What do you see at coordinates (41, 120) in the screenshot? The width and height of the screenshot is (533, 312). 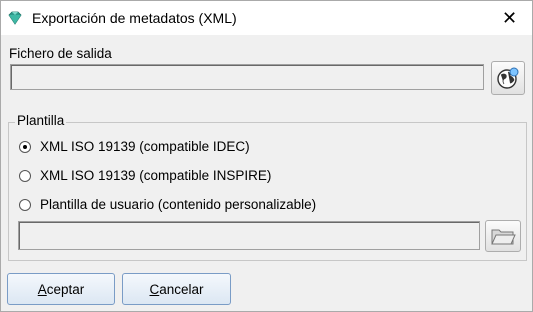 I see `template-group-label: Plantilla` at bounding box center [41, 120].